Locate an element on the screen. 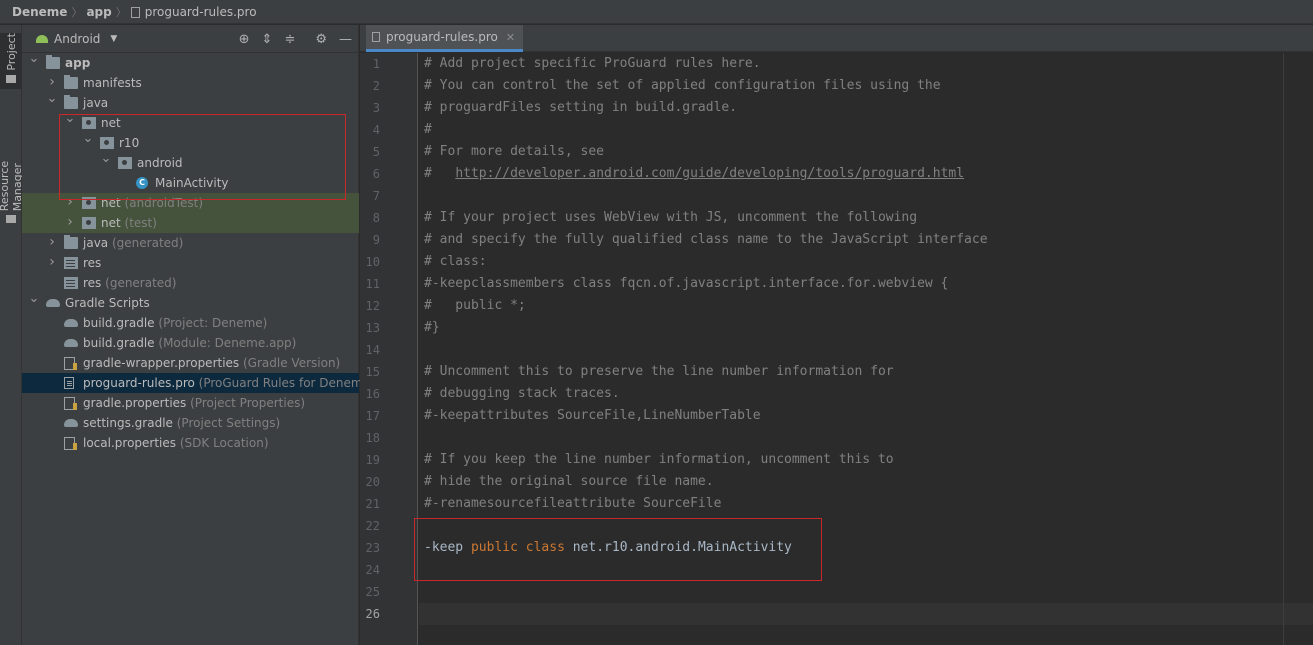  properties-icon is located at coordinates (70, 403).